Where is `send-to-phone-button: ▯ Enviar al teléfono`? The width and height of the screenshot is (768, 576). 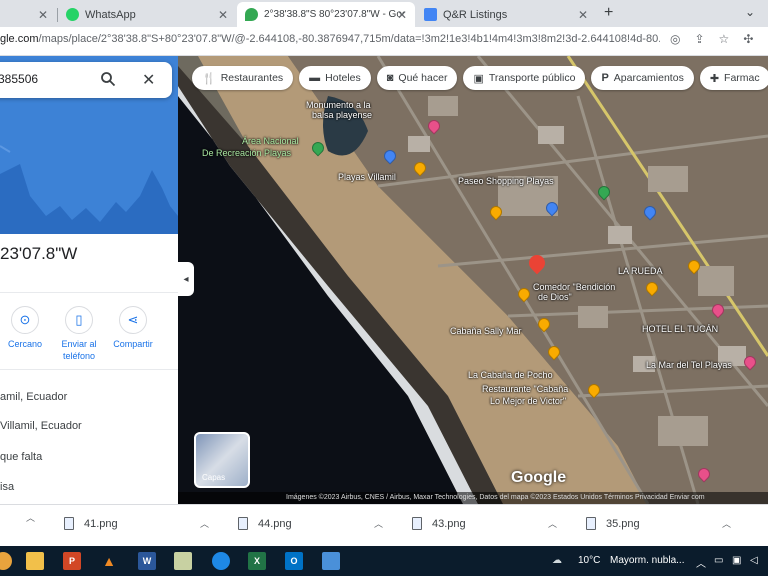
send-to-phone-button: ▯ Enviar al teléfono is located at coordinates (79, 334).